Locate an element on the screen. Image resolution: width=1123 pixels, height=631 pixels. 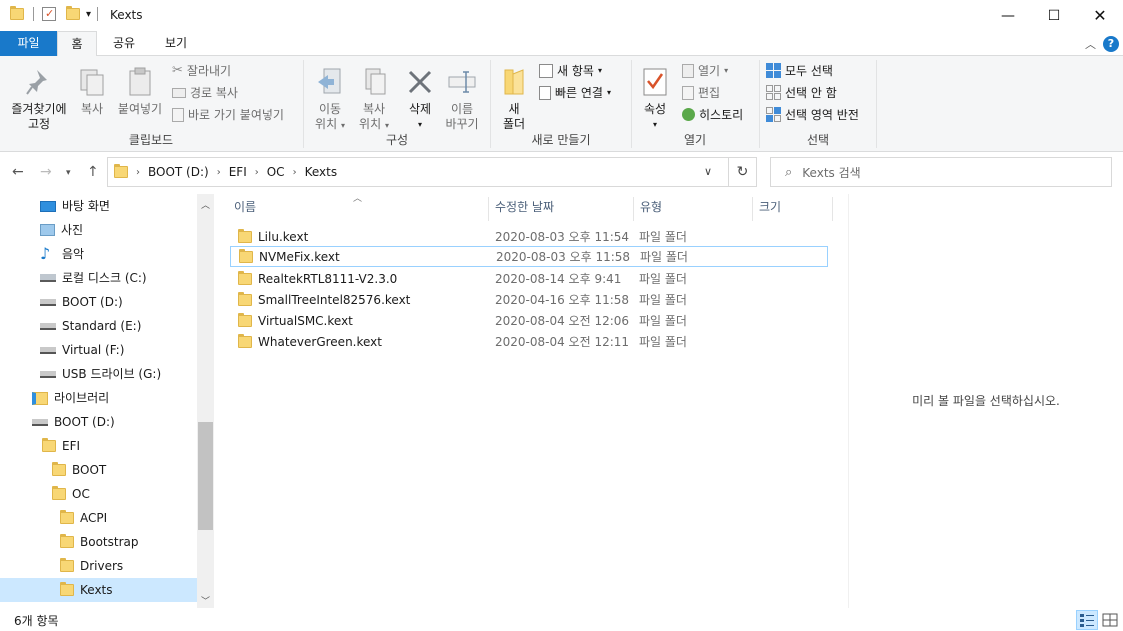
file-name-cell: NVMeFix.kext is located at coordinates (289, 256).